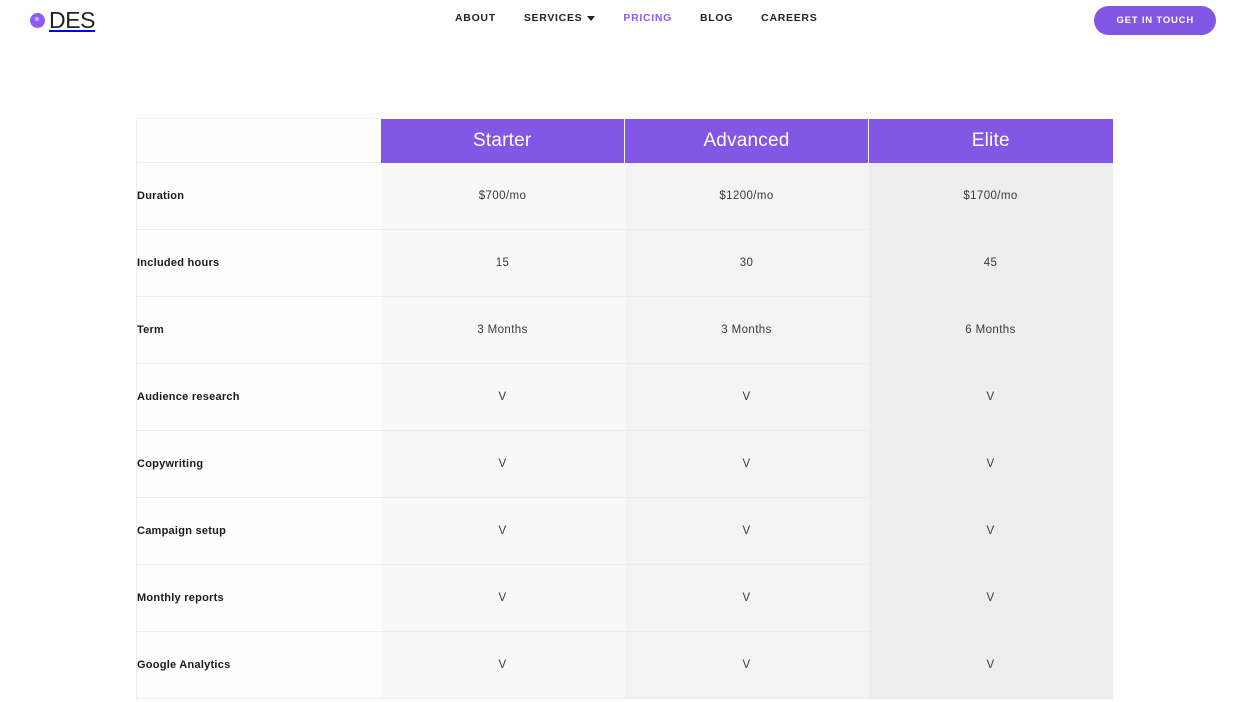 The image size is (1248, 702). What do you see at coordinates (746, 140) in the screenshot?
I see `plan-header-advanced: Advanced` at bounding box center [746, 140].